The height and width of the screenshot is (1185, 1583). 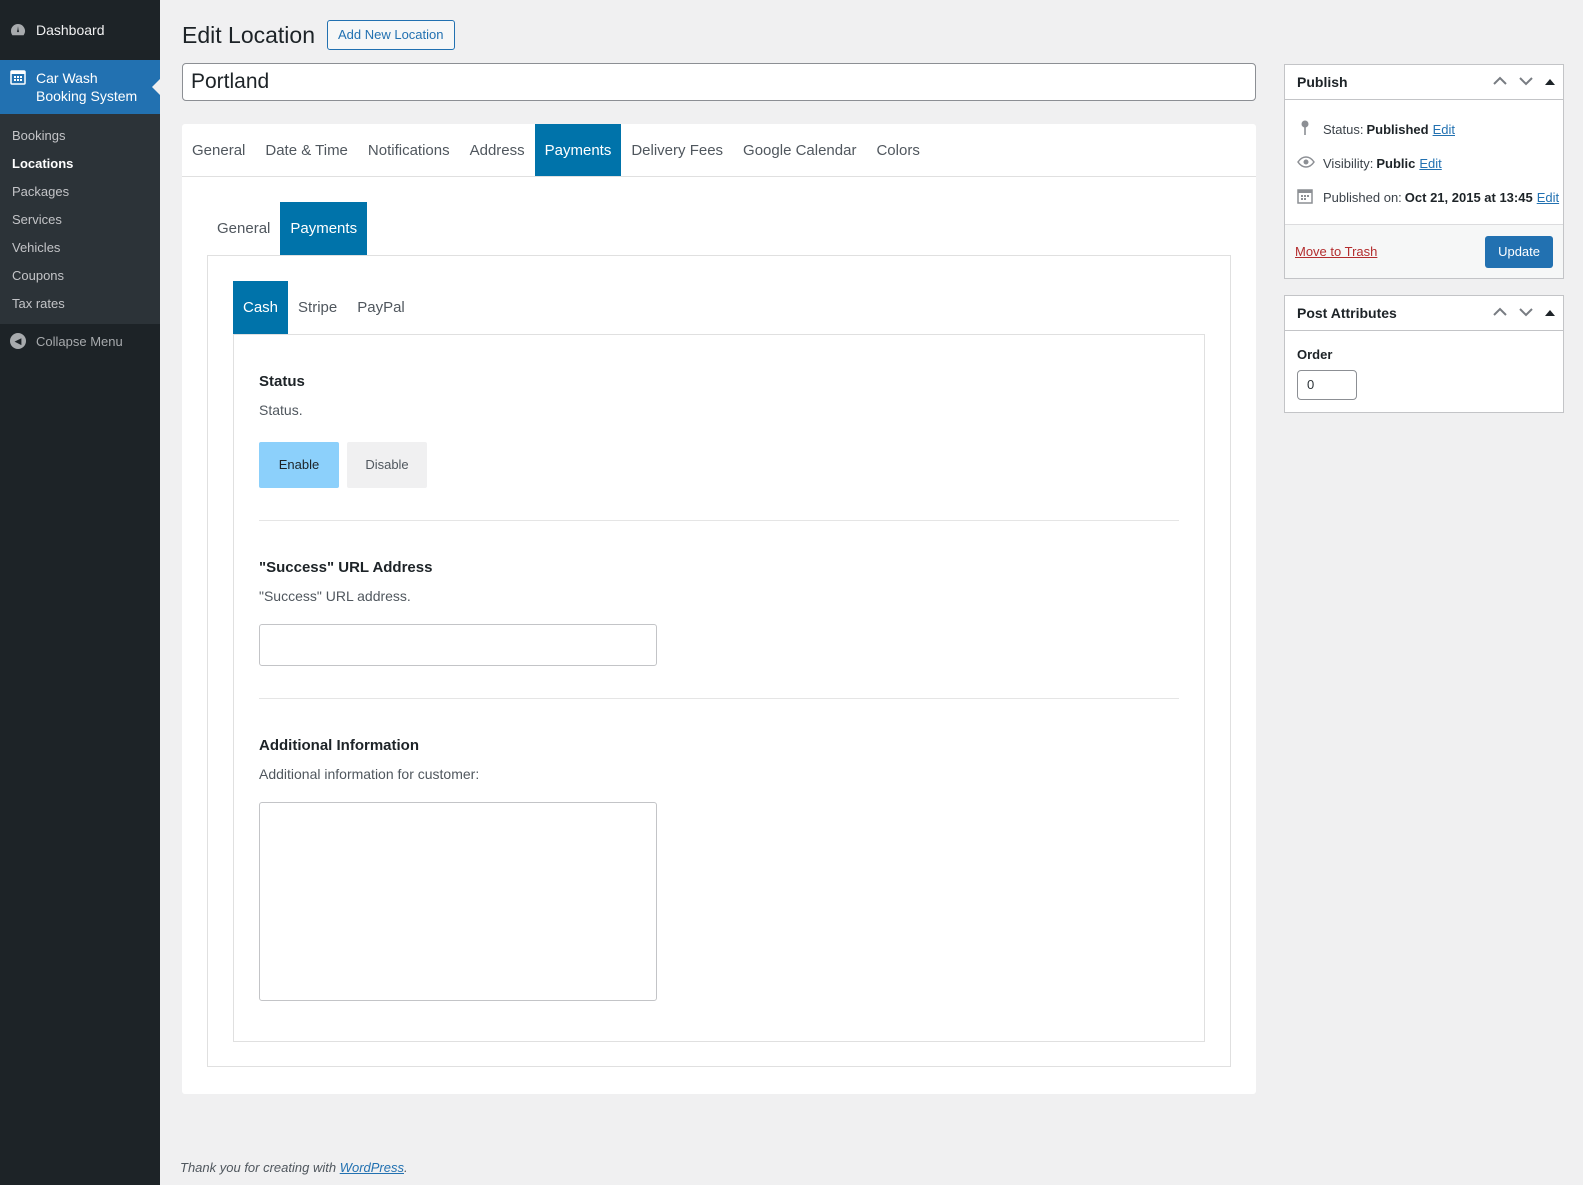 What do you see at coordinates (335, 596) in the screenshot?
I see `success-url-description: "Success" URL address.` at bounding box center [335, 596].